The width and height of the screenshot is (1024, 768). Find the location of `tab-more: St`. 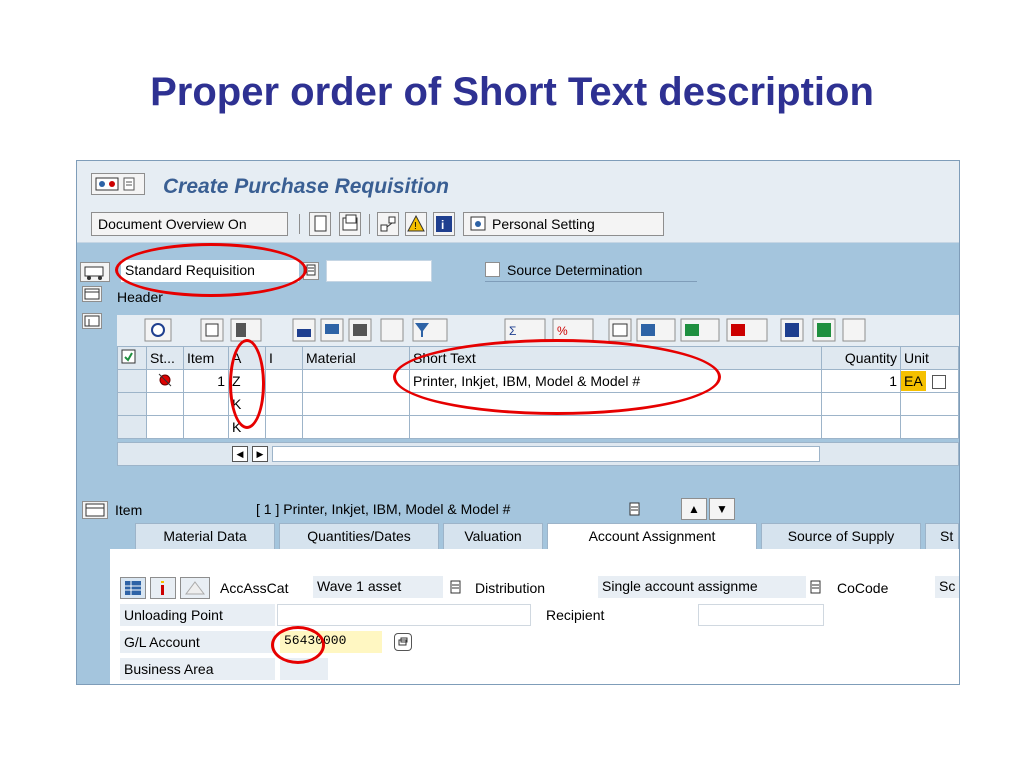

tab-more: St is located at coordinates (942, 536).